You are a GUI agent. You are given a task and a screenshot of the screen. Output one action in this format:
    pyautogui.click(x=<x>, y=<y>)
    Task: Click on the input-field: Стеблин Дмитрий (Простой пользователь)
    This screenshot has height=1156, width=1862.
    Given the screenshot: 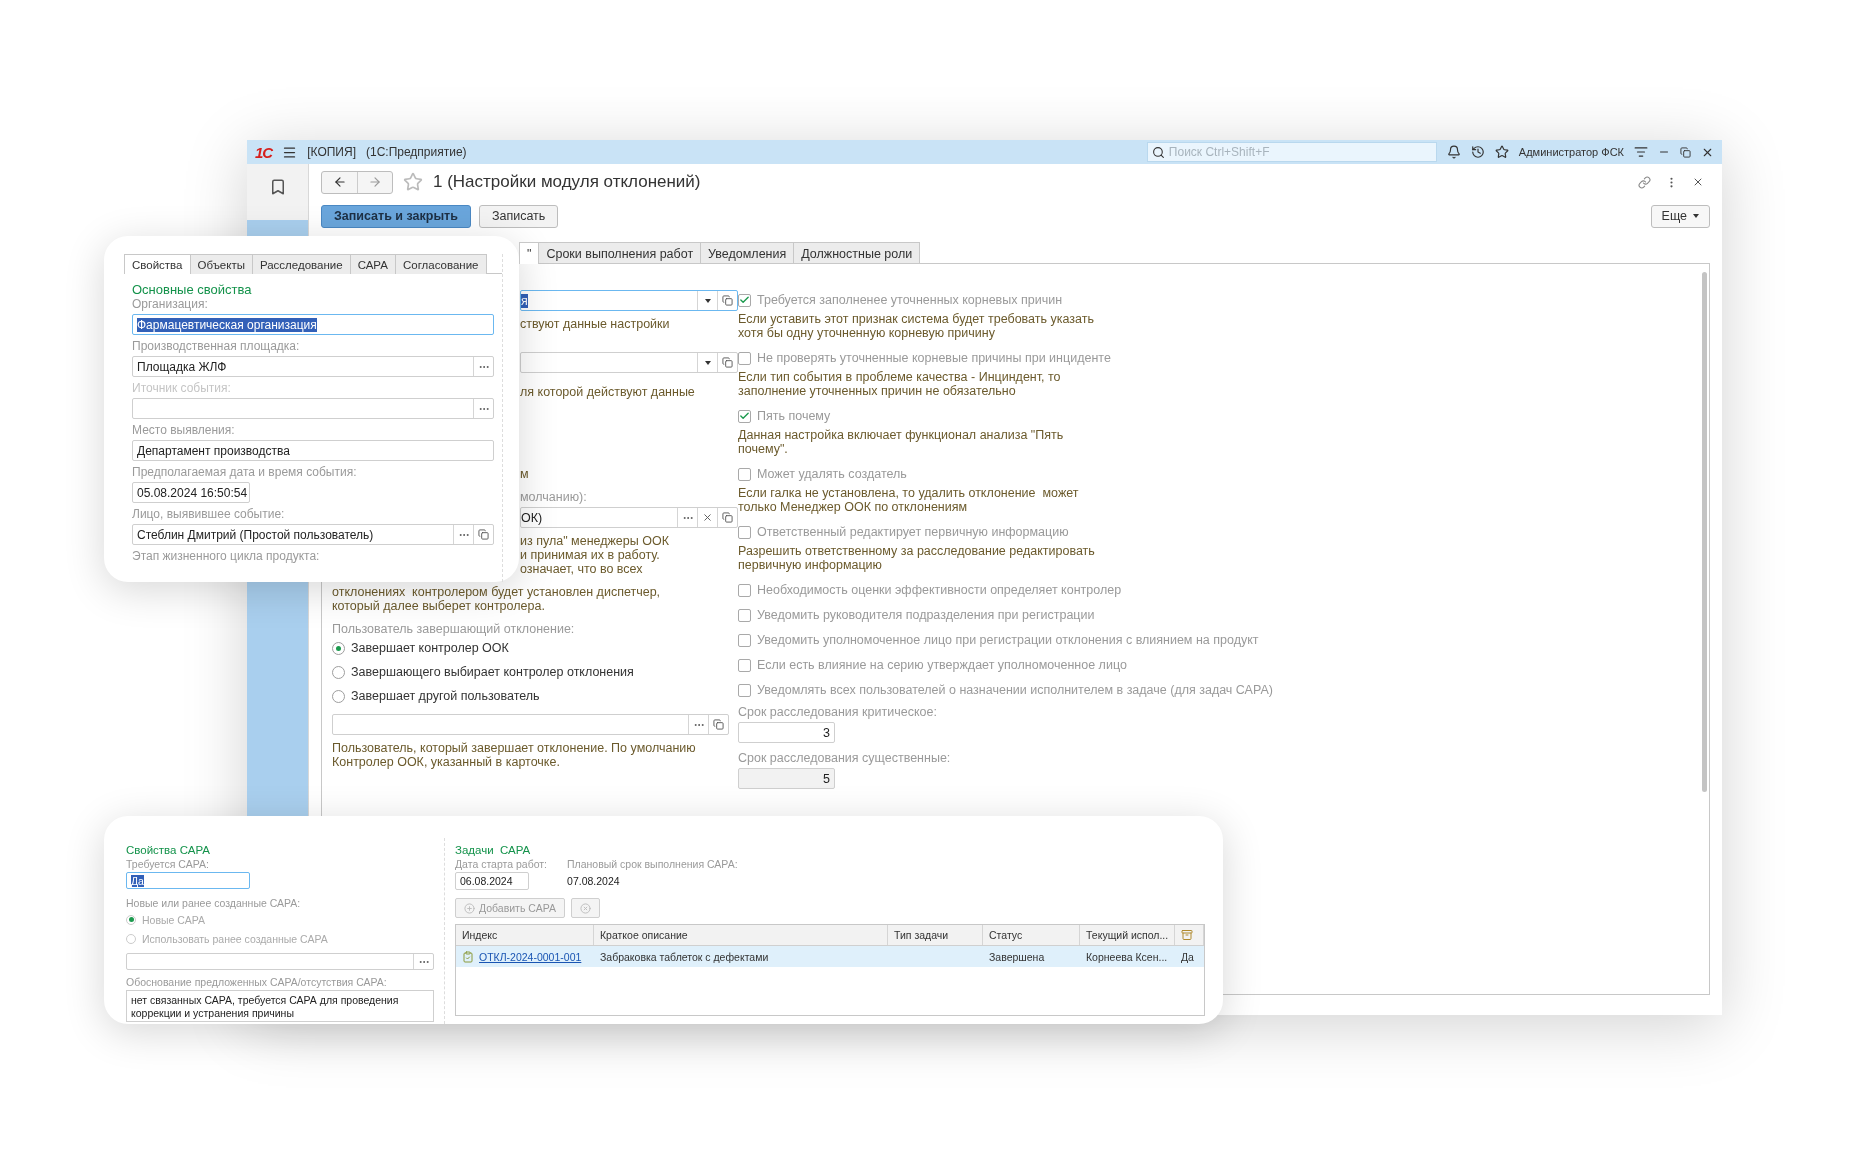 What is the action you would take?
    pyautogui.click(x=313, y=534)
    